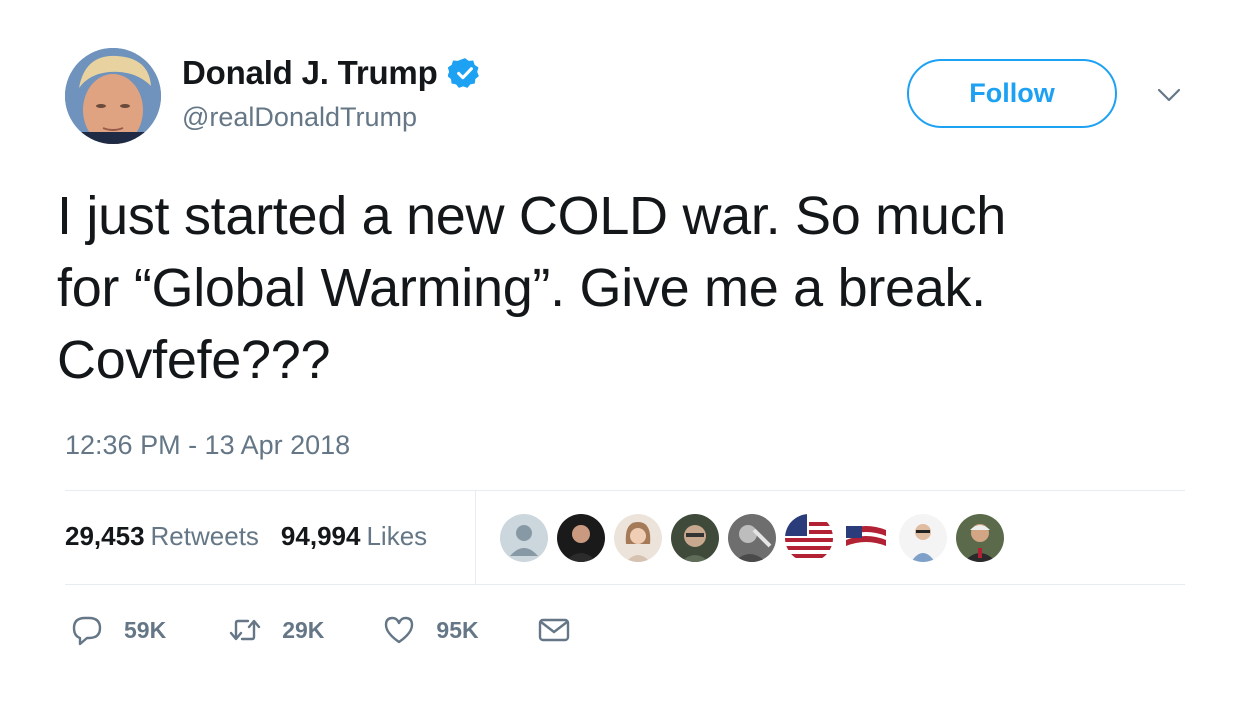 Image resolution: width=1250 pixels, height=704 pixels. I want to click on tweet-text-line: for “Global Warming”. Give me a break., so click(521, 288).